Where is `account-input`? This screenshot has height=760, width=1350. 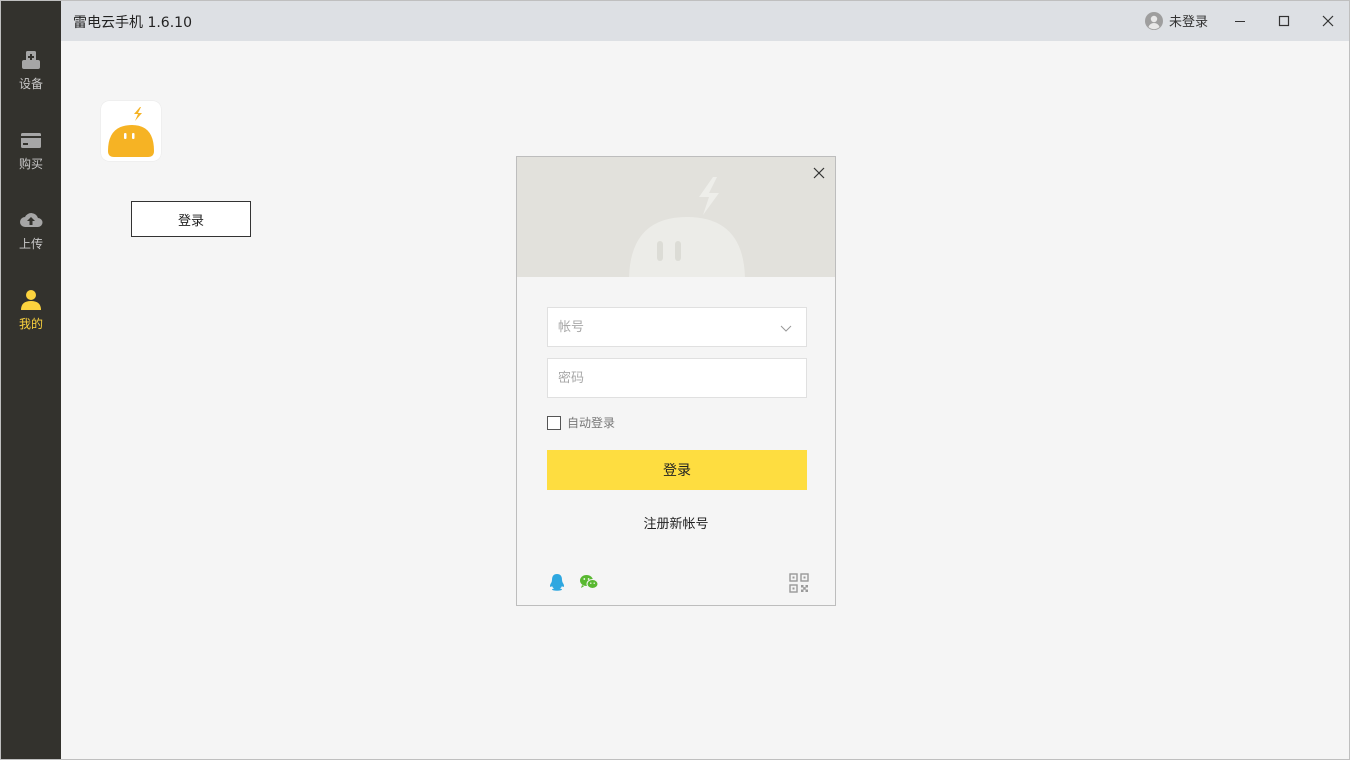 account-input is located at coordinates (677, 327).